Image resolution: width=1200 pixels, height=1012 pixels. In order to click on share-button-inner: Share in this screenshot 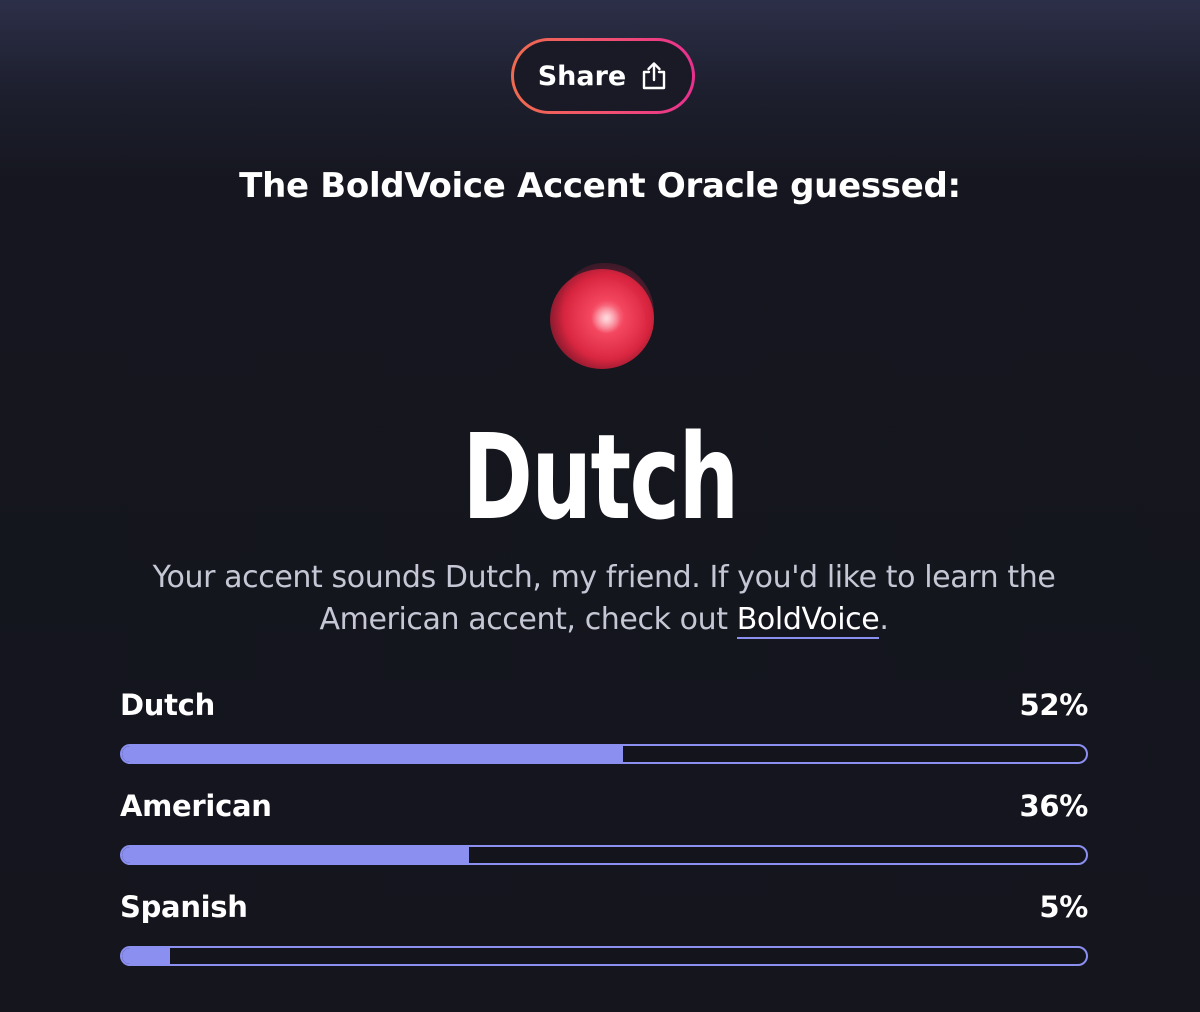, I will do `click(603, 76)`.